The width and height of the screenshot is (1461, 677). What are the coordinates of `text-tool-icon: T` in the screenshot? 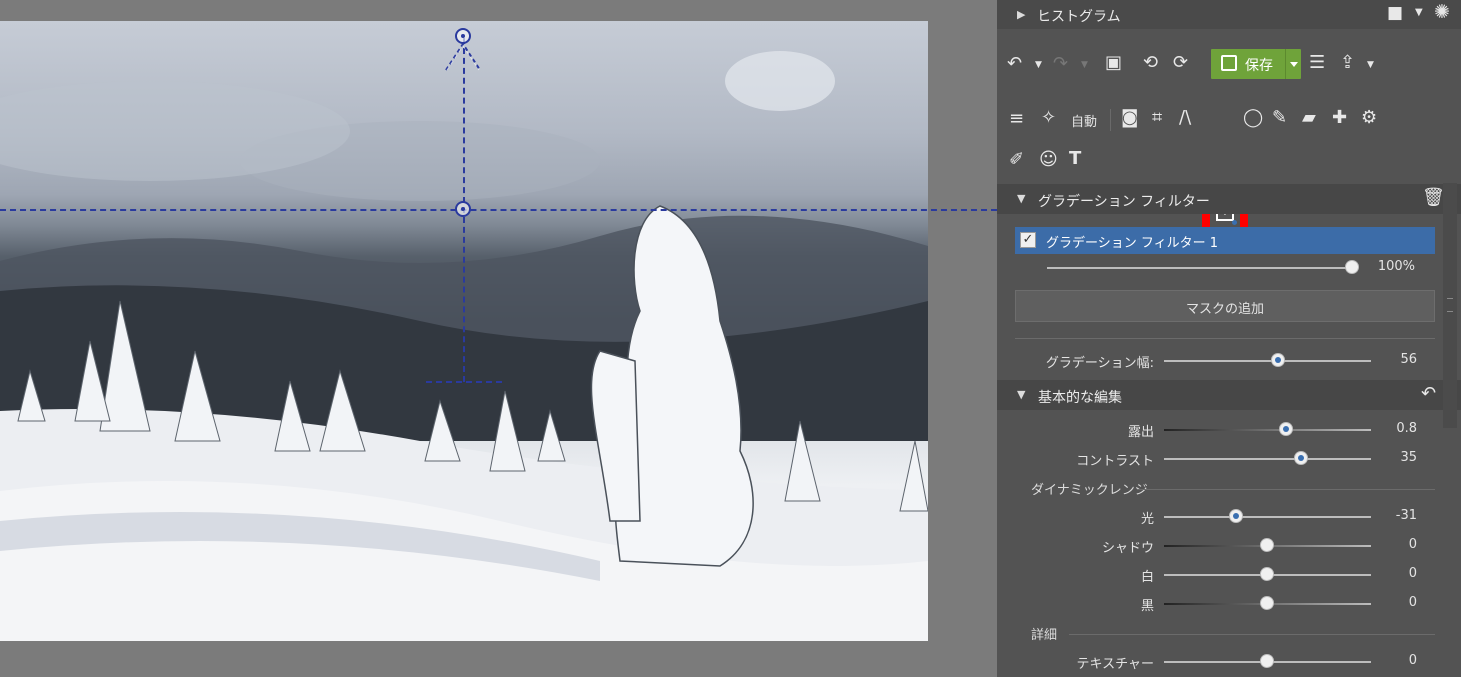 It's located at (1075, 159).